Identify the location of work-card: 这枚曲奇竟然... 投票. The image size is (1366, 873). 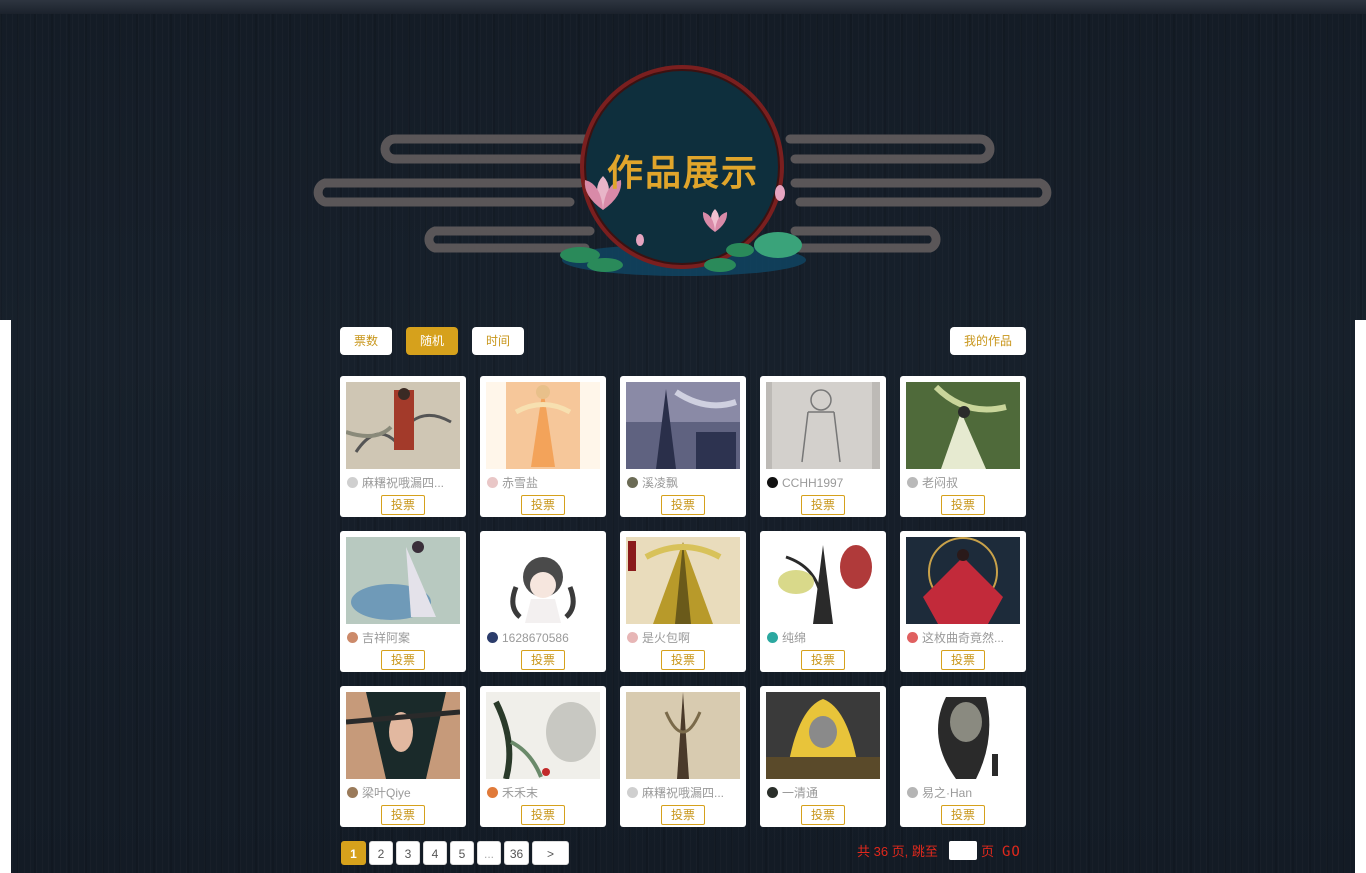
(963, 601).